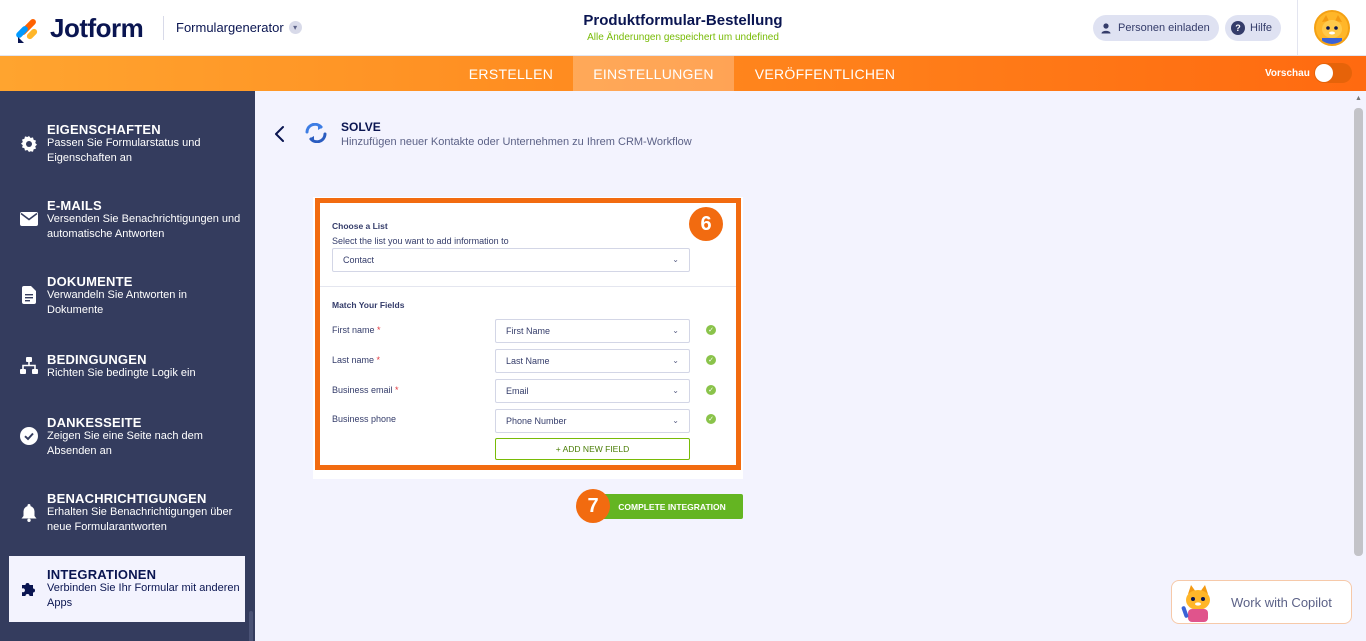 This screenshot has height=641, width=1366. Describe the element at coordinates (94, 422) in the screenshot. I see `sidebar-item-title: DANKESSEITE` at that location.